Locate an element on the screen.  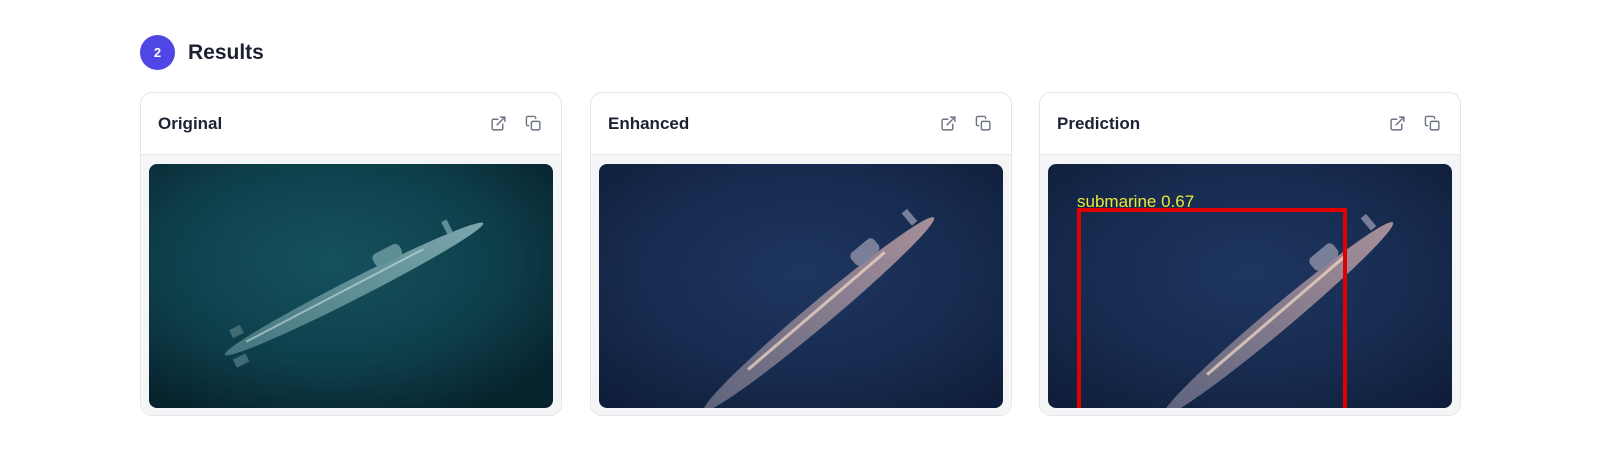
enhanced-image is located at coordinates (801, 285).